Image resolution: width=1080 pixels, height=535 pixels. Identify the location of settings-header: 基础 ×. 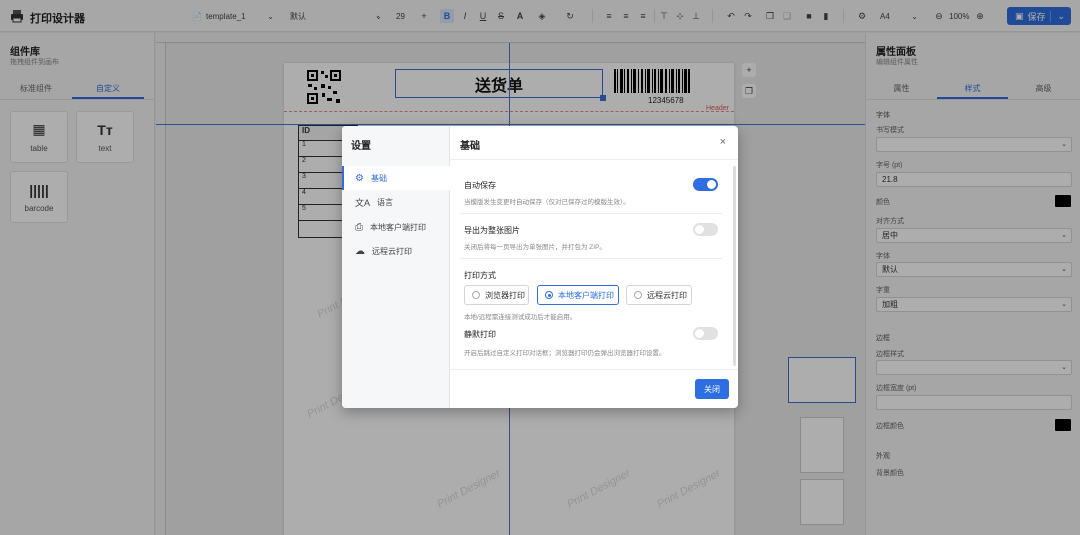
(594, 143).